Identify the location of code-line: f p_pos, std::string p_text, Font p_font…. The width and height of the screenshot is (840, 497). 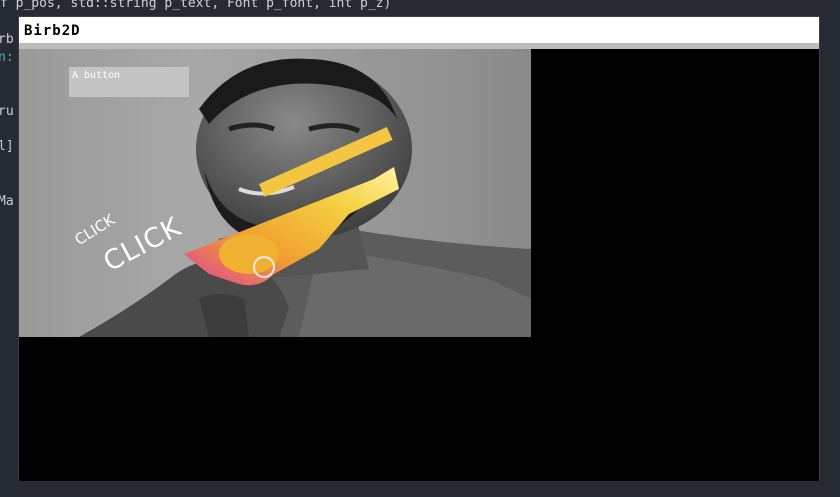
(196, 5).